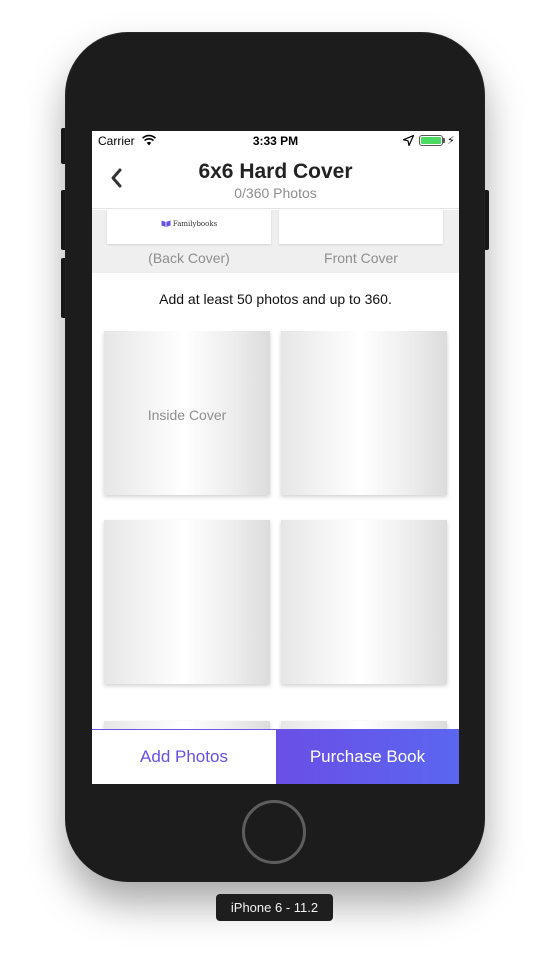 This screenshot has height=963, width=550. I want to click on photo-count: 0/360 Photos, so click(275, 193).